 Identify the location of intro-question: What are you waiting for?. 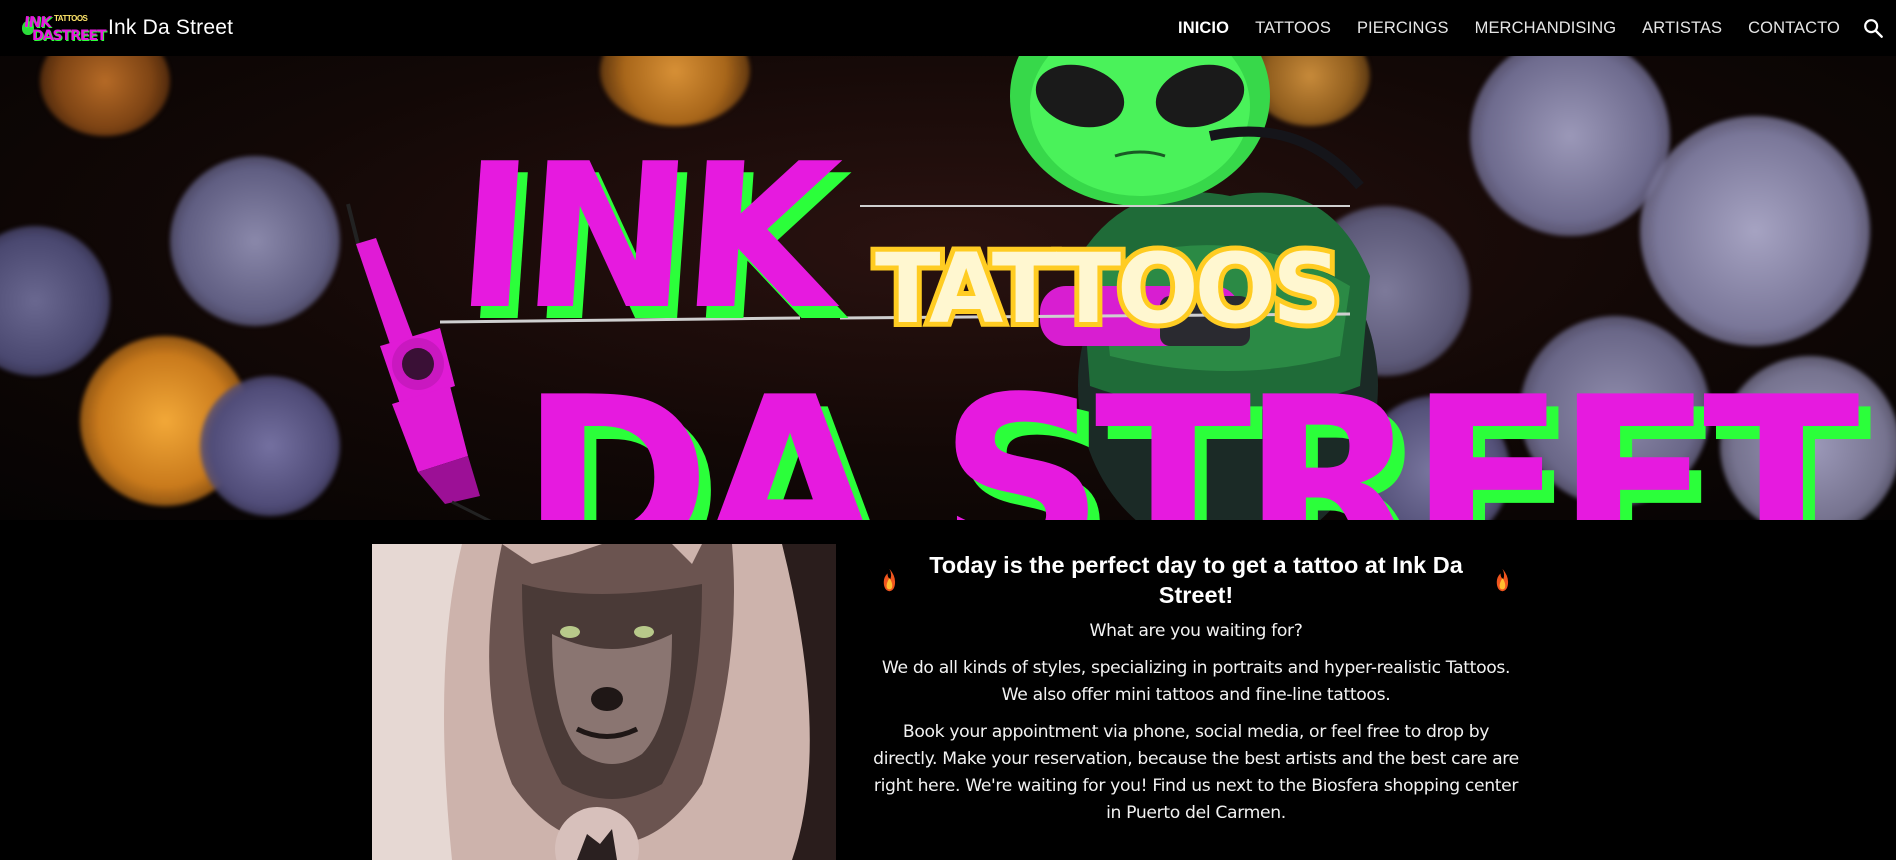
(1196, 631).